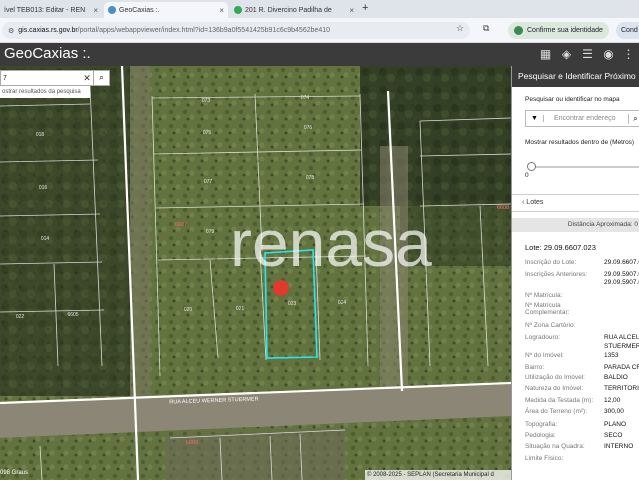  Describe the element at coordinates (240, 309) in the screenshot. I see `map-label: 021` at that location.